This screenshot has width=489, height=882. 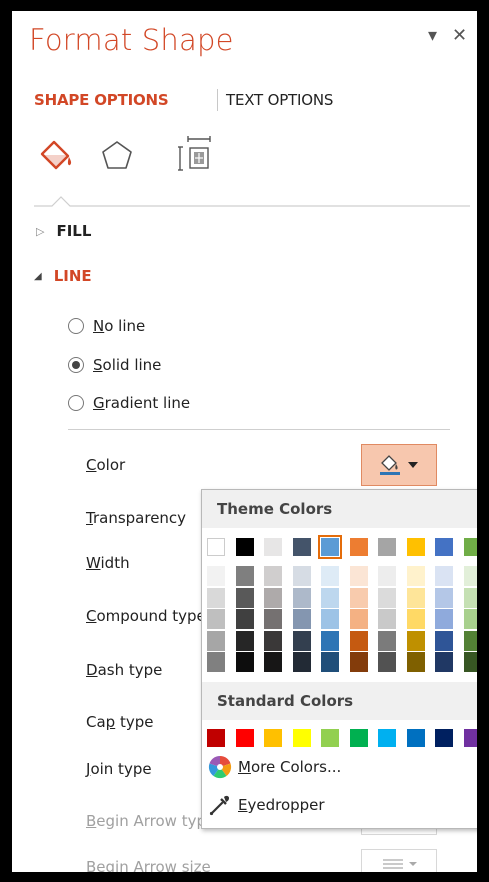 I want to click on join-type-label: Join type, so click(x=119, y=769).